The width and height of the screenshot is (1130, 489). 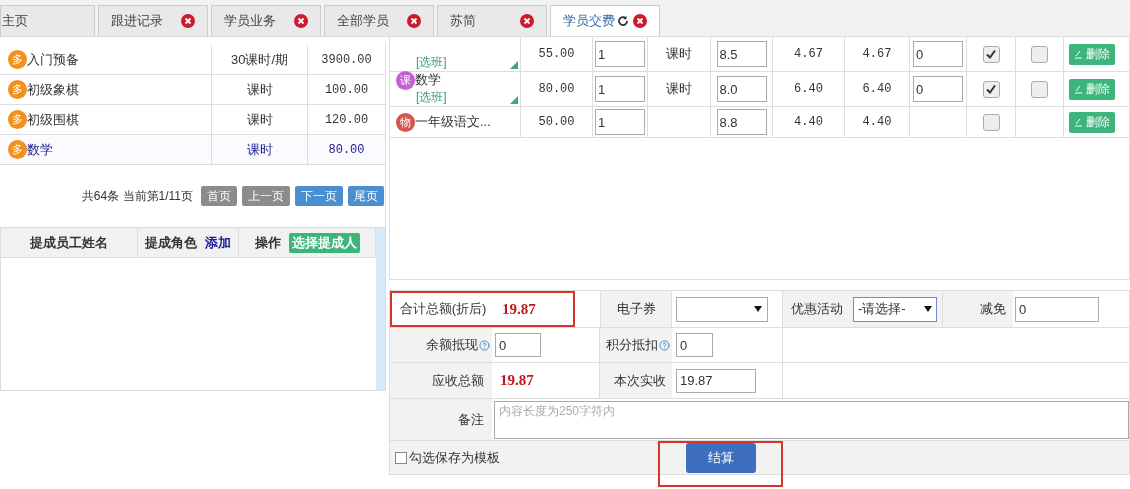 I want to click on field-label: 合计总额(折后), so click(x=443, y=309).